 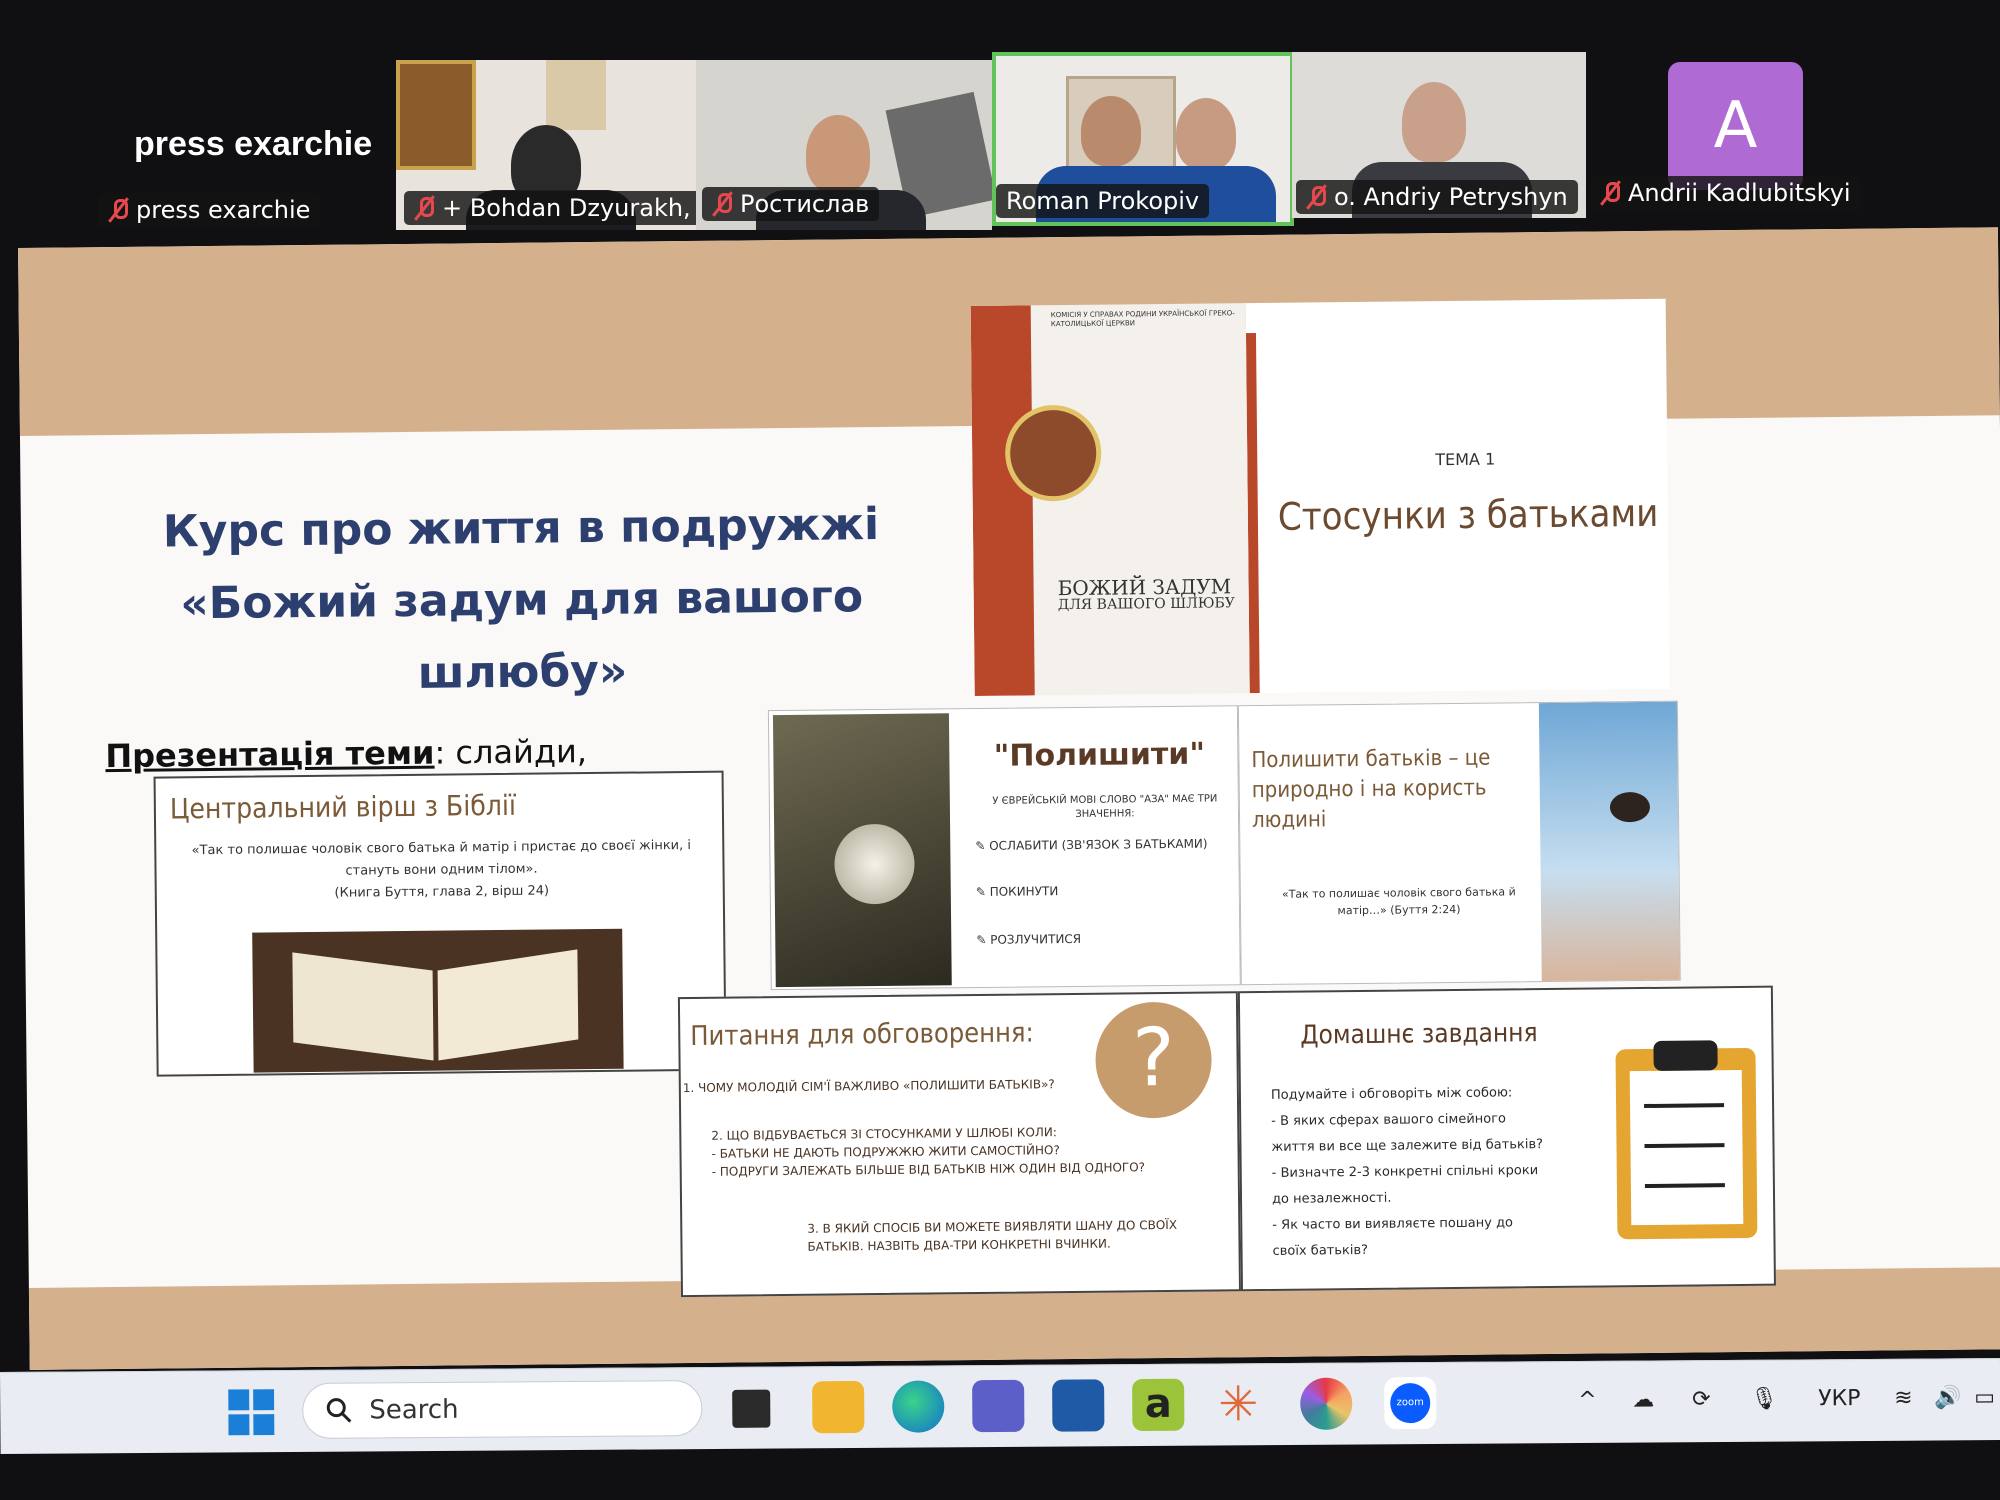 What do you see at coordinates (1326, 1403) in the screenshot?
I see `color-wheel-icon` at bounding box center [1326, 1403].